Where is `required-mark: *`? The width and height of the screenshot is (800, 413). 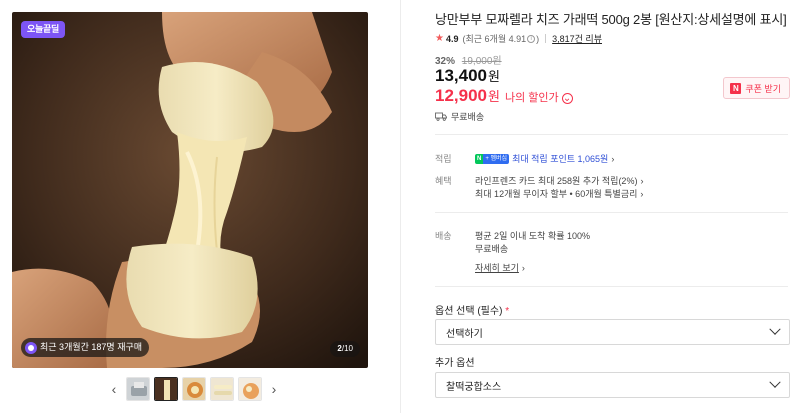
required-mark: * is located at coordinates (507, 311).